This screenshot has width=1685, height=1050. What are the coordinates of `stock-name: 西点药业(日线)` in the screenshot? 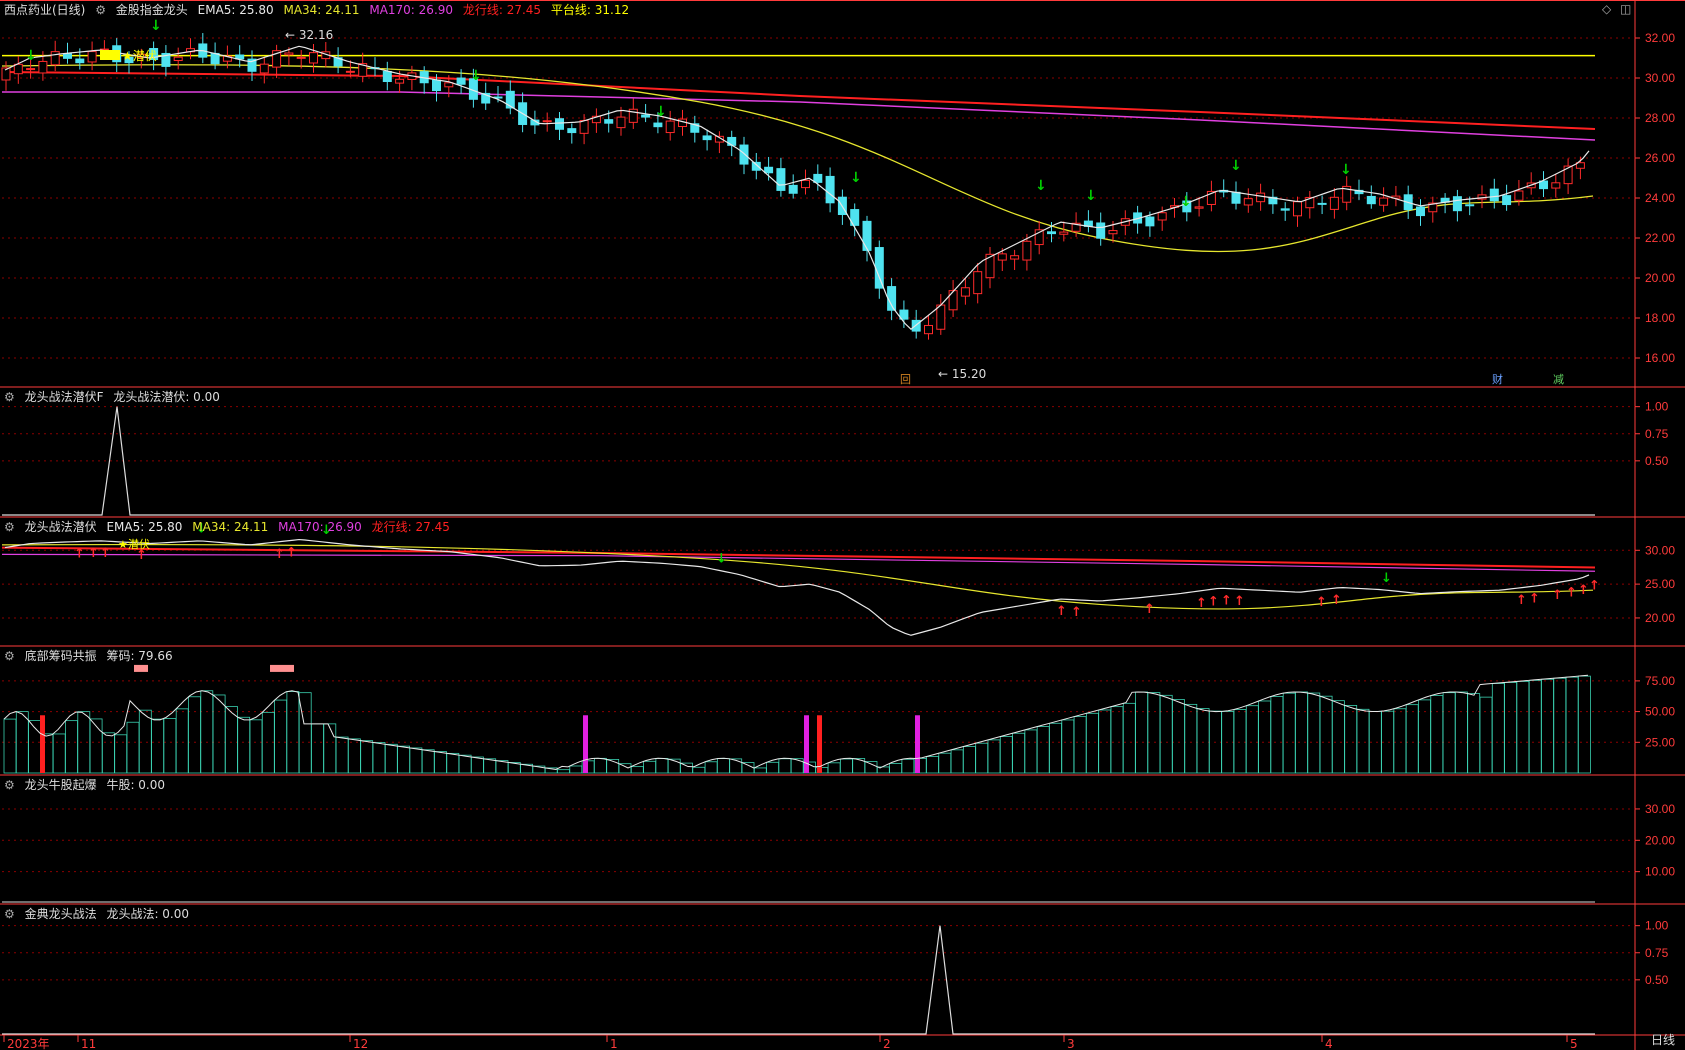 It's located at (44, 10).